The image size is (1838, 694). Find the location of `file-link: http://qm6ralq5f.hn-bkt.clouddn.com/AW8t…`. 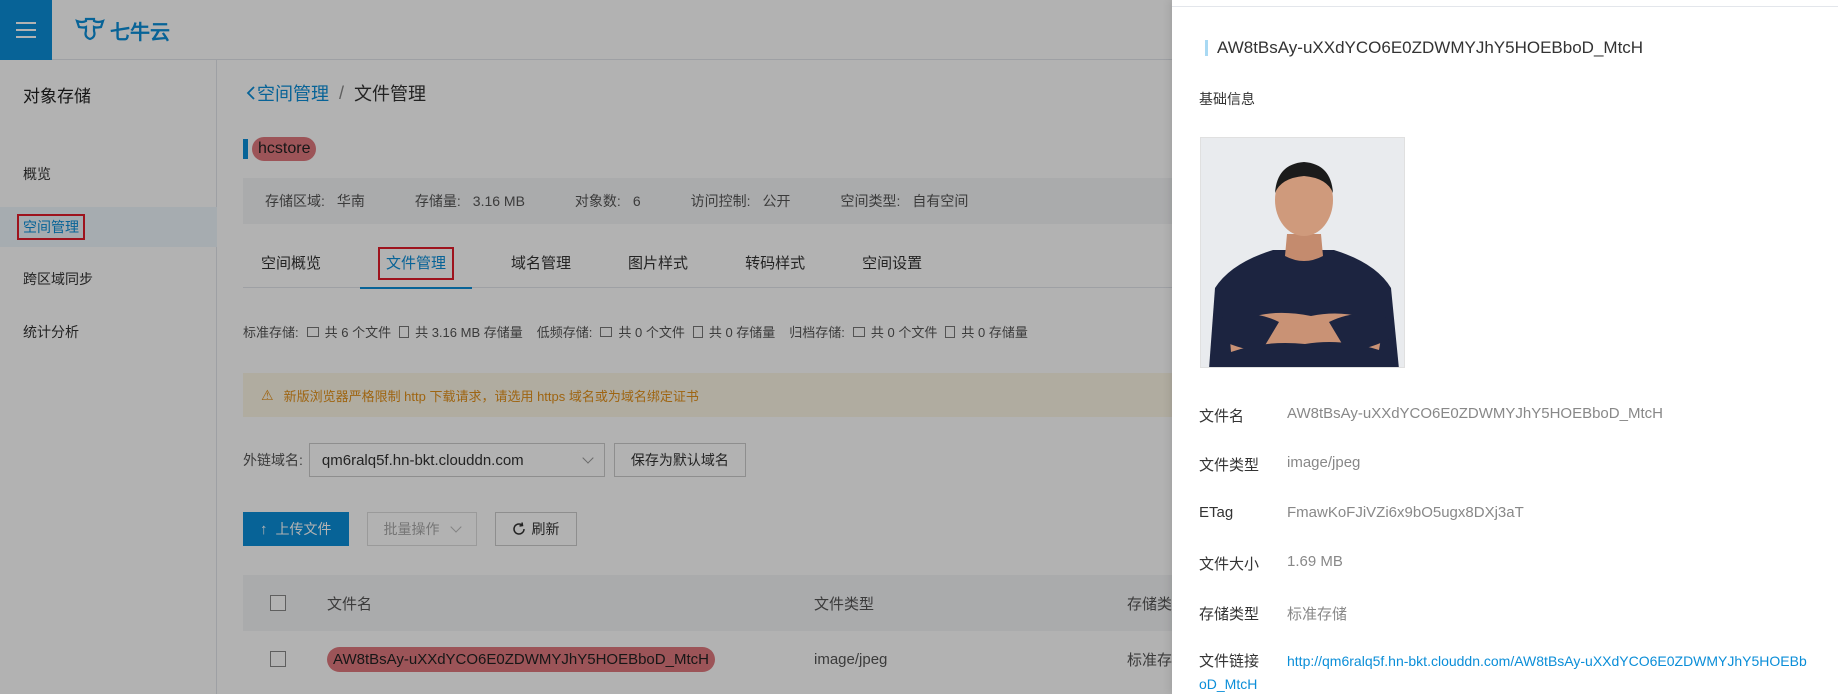

file-link: http://qm6ralq5f.hn-bkt.clouddn.com/AW8t… is located at coordinates (1503, 672).